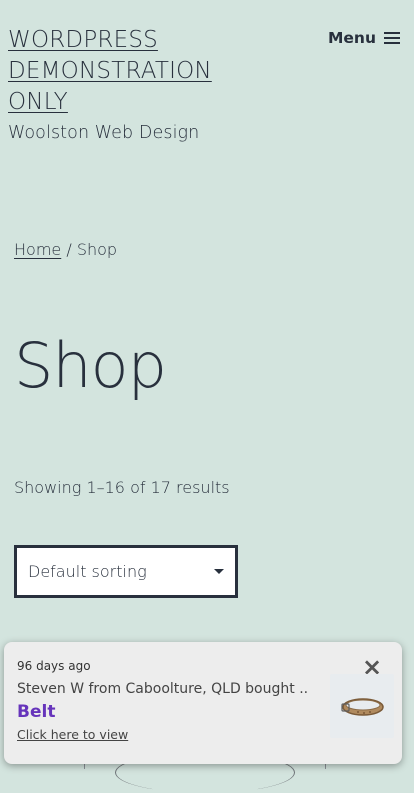 This screenshot has height=793, width=414. Describe the element at coordinates (351, 38) in the screenshot. I see `menu-label: Menu` at that location.